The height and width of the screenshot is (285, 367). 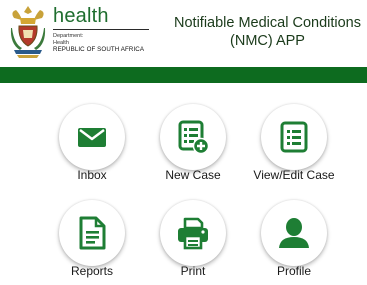 I want to click on printer-icon, so click(x=193, y=233).